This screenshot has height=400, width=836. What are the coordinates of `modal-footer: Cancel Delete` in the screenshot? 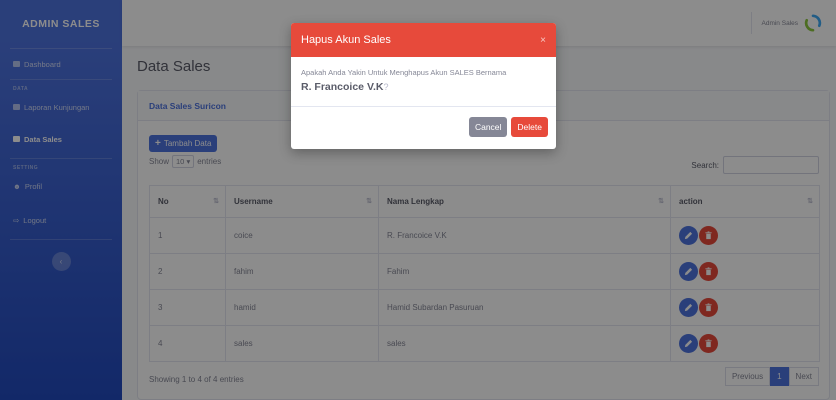 It's located at (508, 127).